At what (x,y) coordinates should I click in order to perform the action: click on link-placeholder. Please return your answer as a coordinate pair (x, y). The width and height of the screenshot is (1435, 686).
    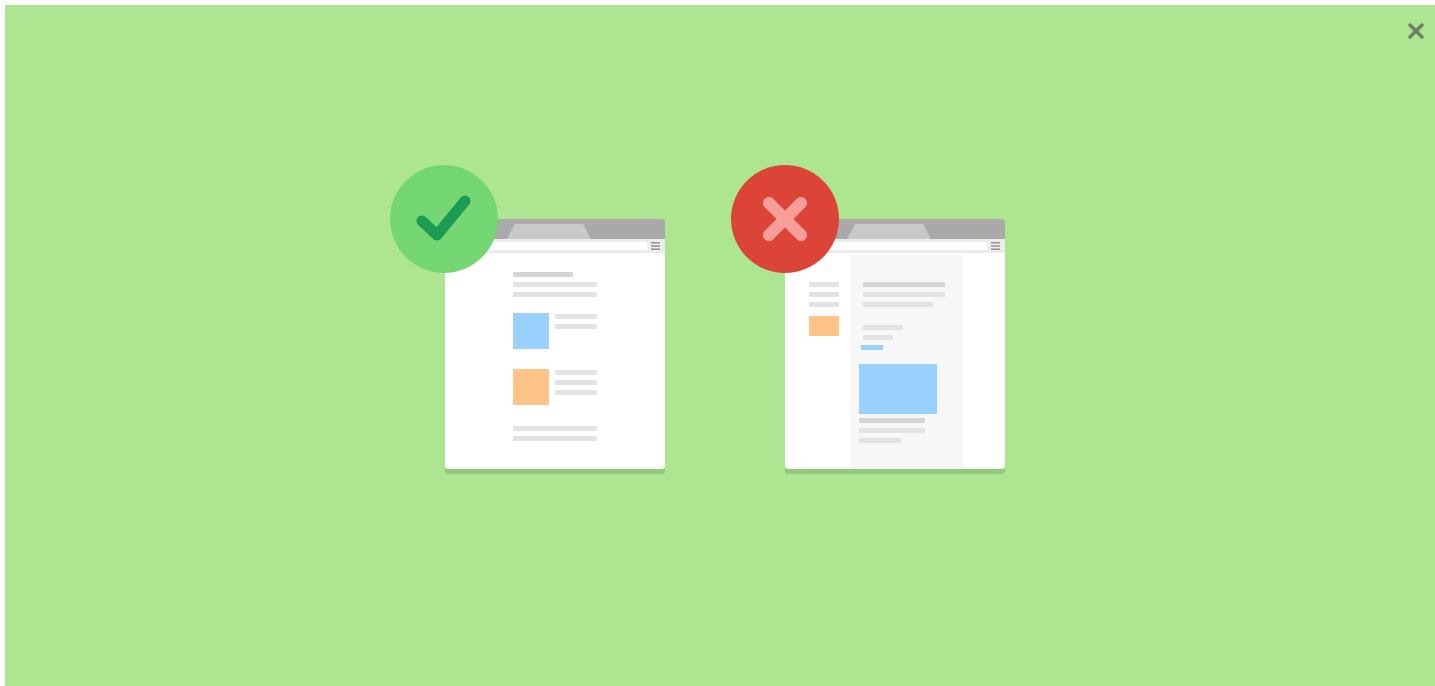
    Looking at the image, I should click on (872, 347).